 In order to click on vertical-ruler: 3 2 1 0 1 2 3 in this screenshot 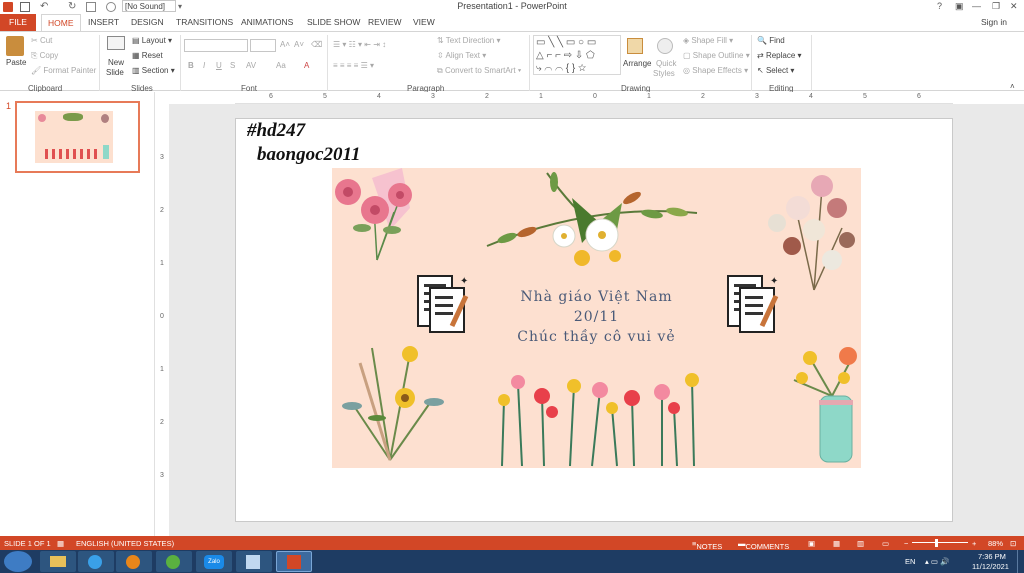, I will do `click(163, 320)`.